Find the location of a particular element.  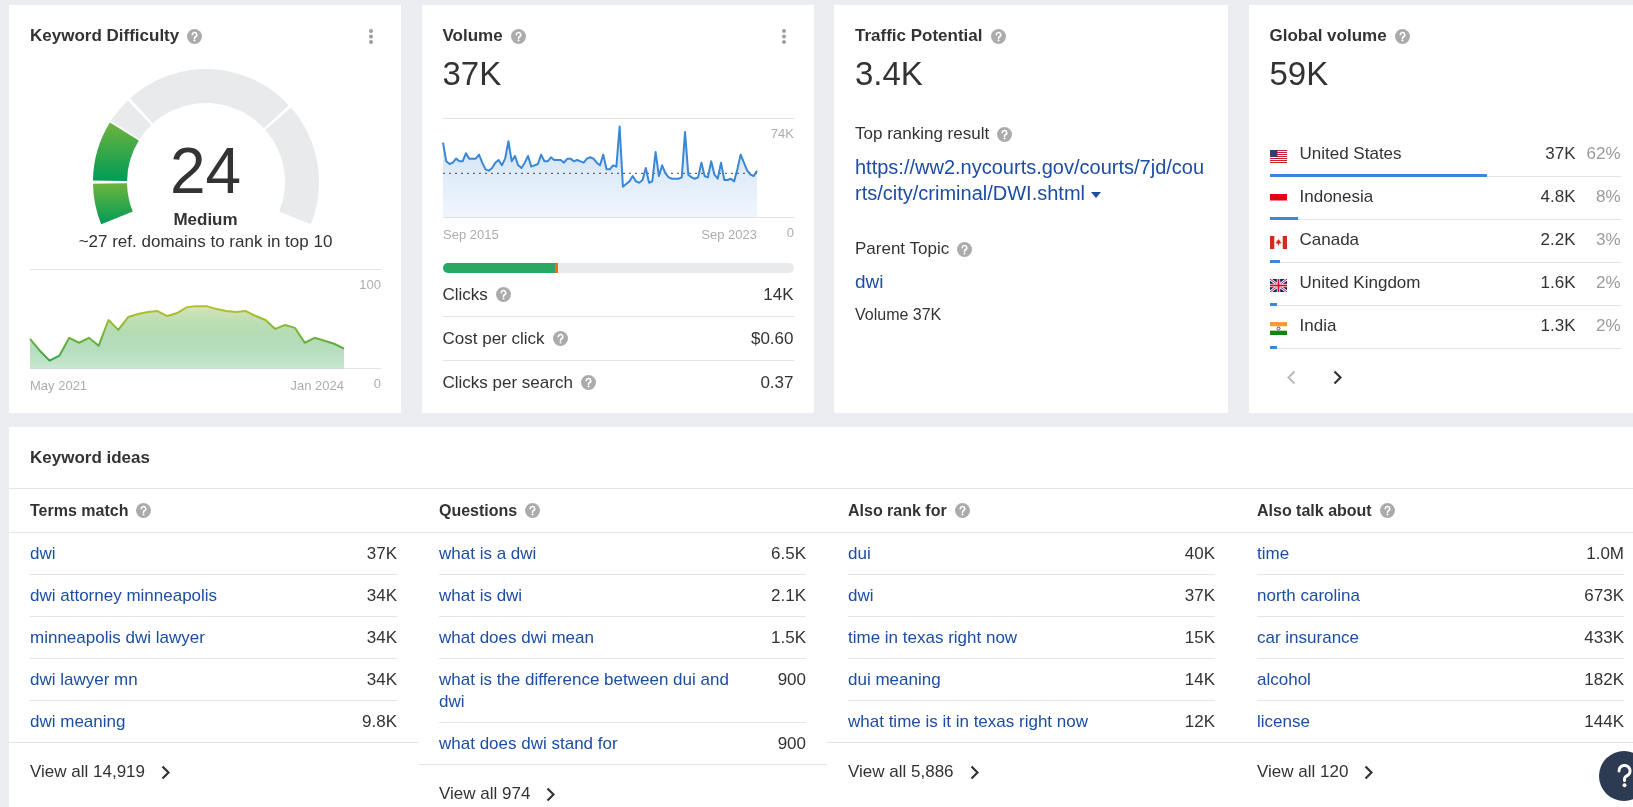

difficulty-note: ~27 ref. domains to rank in top 10 is located at coordinates (205, 242).